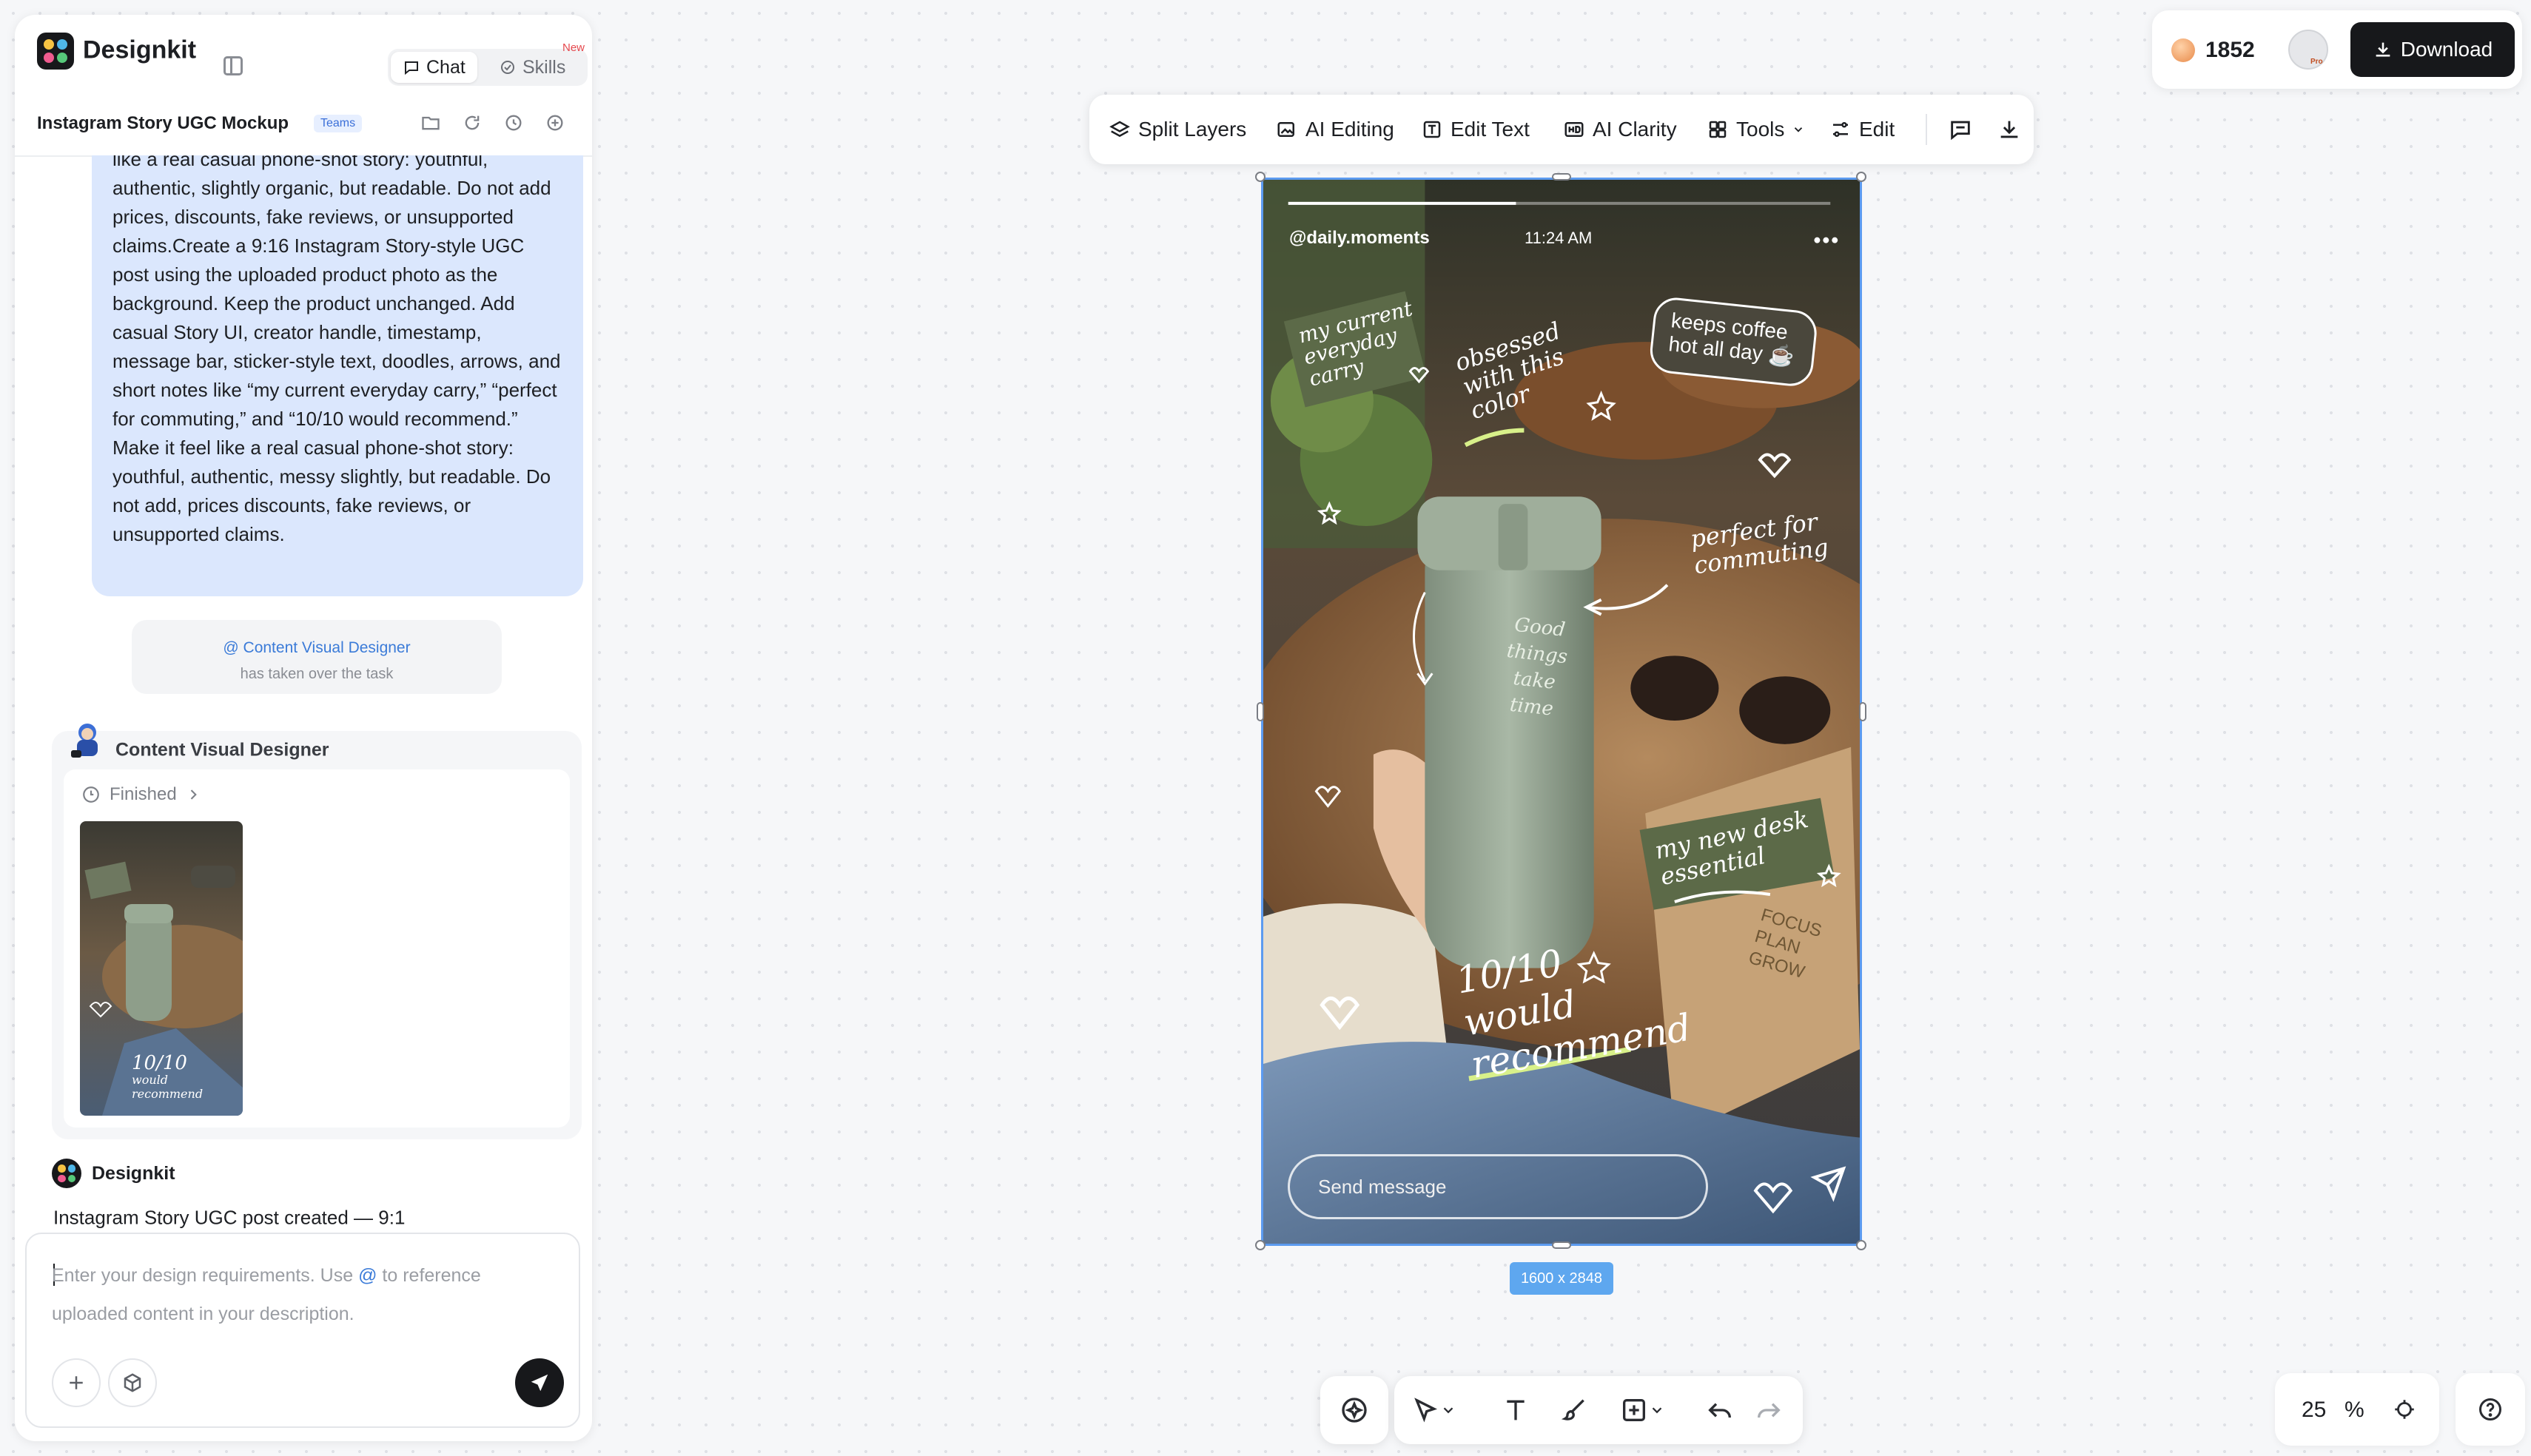 This screenshot has width=2531, height=1456. I want to click on edit-button: Edit, so click(1862, 129).